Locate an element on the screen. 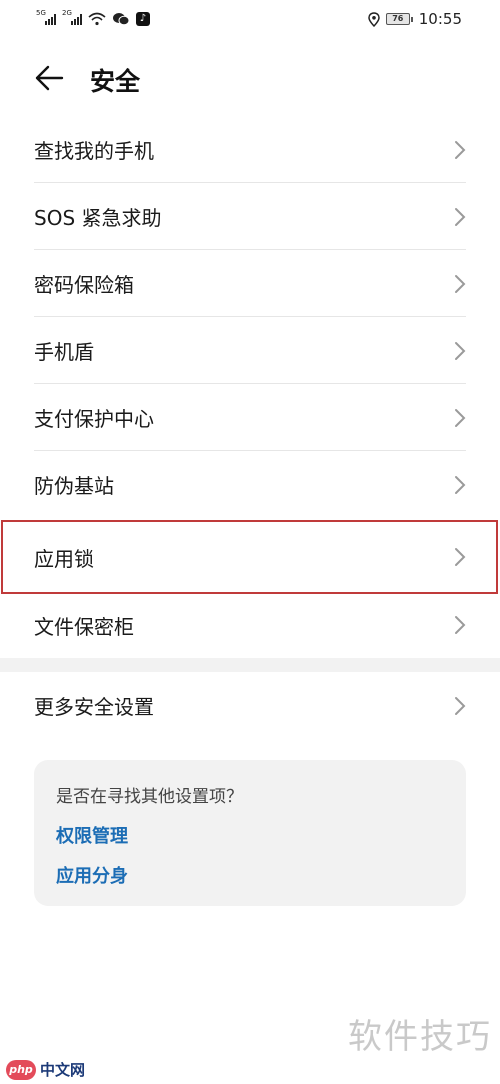 This screenshot has height=1084, width=500. tiktok-icon: ♪ is located at coordinates (143, 19).